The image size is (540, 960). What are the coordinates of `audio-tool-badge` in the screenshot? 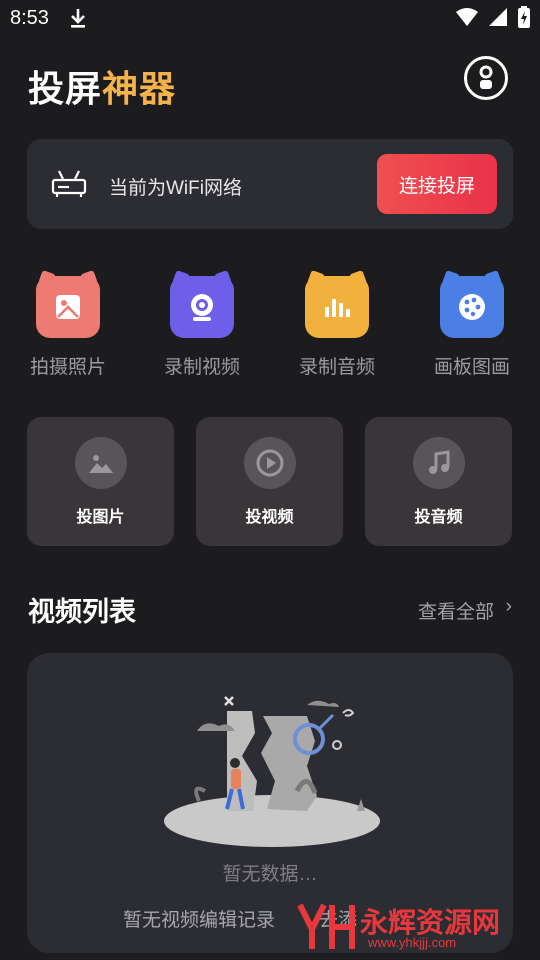 It's located at (337, 307).